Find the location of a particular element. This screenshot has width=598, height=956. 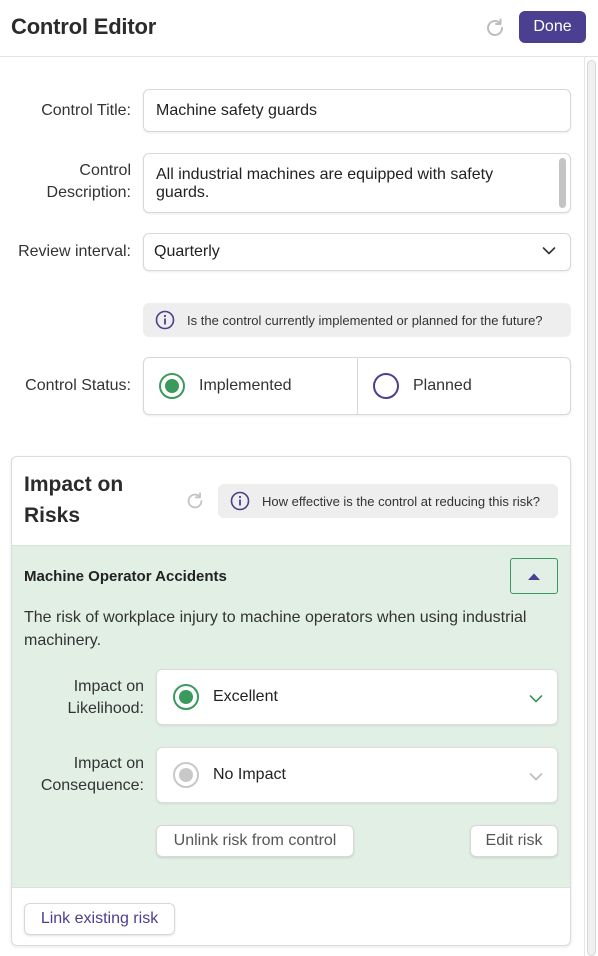

likelihood-label: Impact on Likelihood: is located at coordinates (84, 698).